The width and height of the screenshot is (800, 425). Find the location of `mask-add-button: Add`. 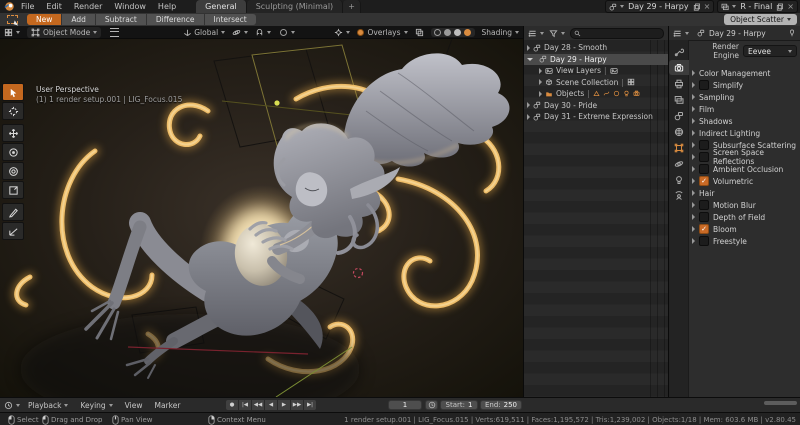

mask-add-button: Add is located at coordinates (78, 19).